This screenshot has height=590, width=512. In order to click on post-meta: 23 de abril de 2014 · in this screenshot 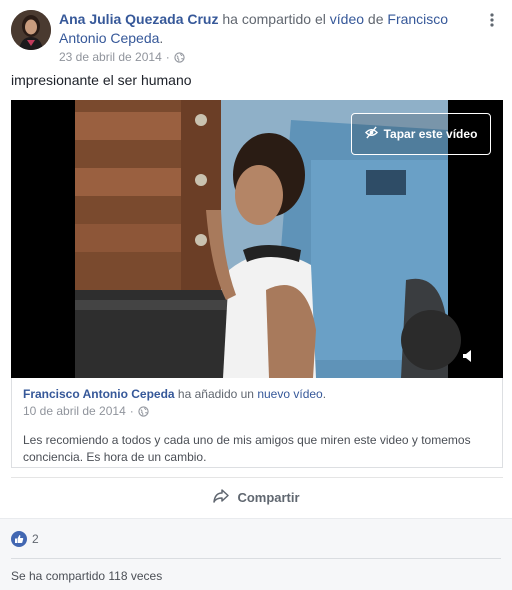, I will do `click(122, 57)`.